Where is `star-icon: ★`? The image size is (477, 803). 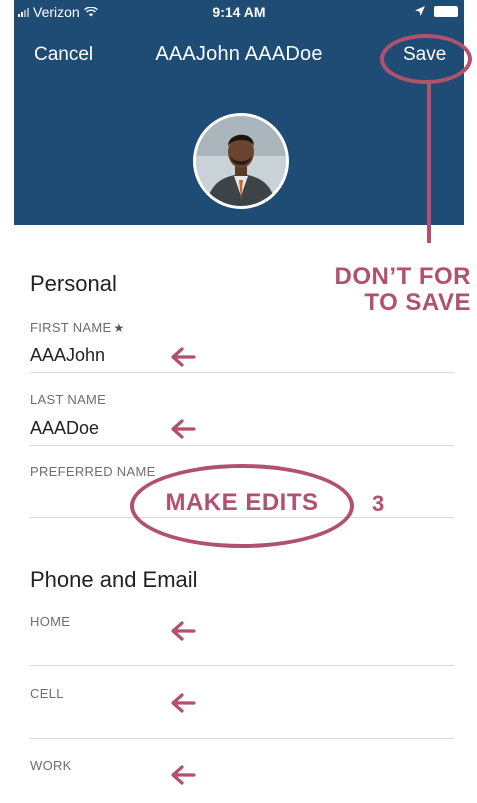 star-icon: ★ is located at coordinates (119, 328).